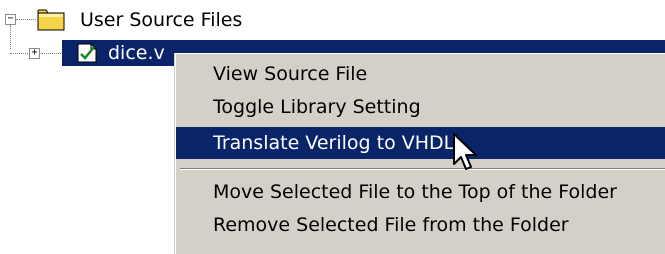 The width and height of the screenshot is (665, 254). Describe the element at coordinates (420, 74) in the screenshot. I see `menu-item-view-source-file: View Source File` at that location.